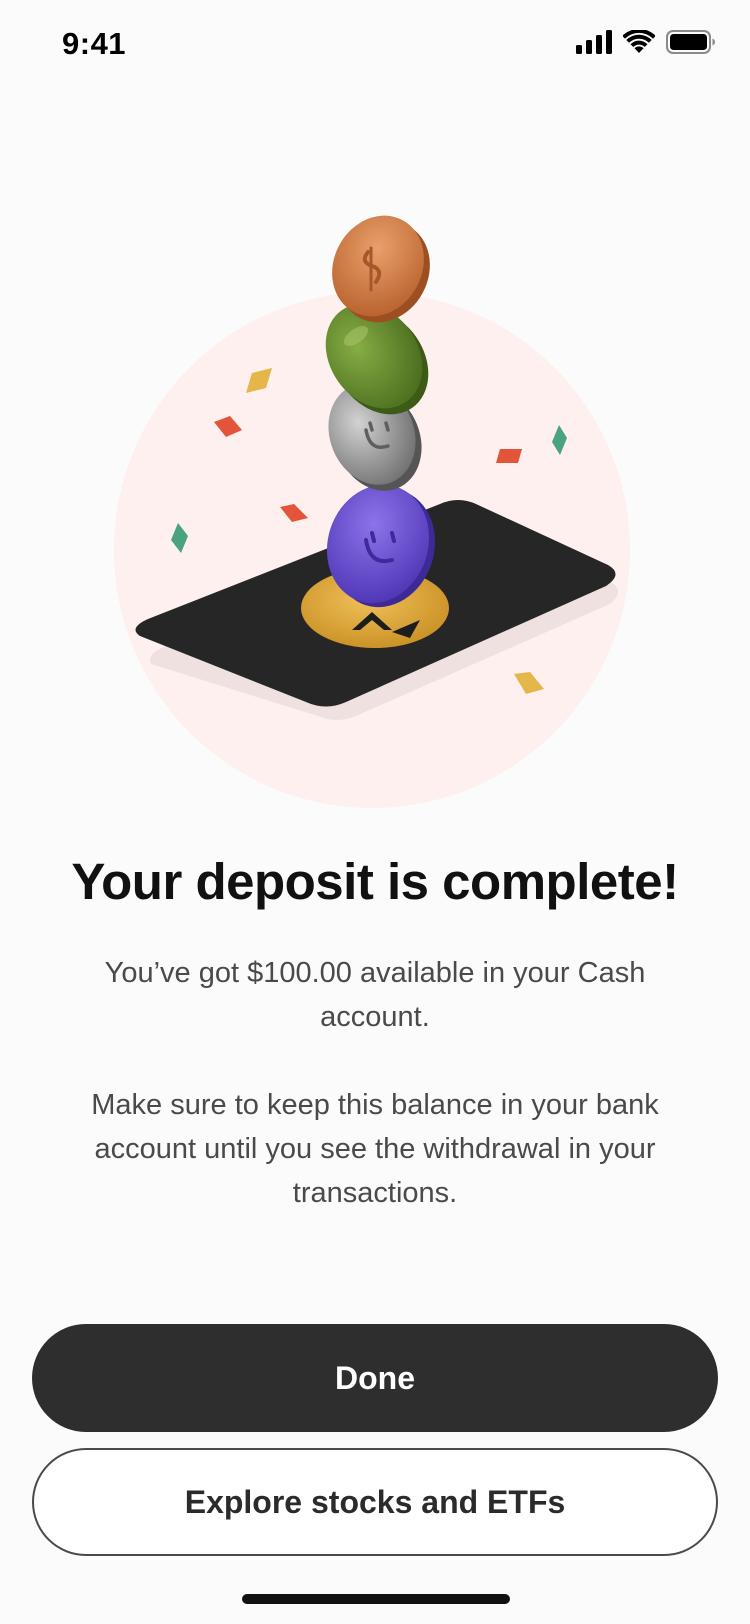  I want to click on done-button: Done, so click(375, 1378).